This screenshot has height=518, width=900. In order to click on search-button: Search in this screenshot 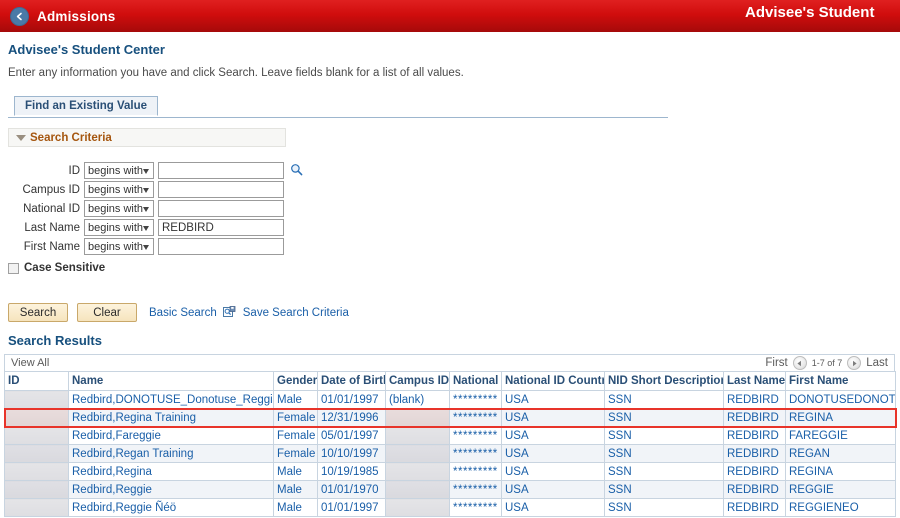, I will do `click(38, 312)`.